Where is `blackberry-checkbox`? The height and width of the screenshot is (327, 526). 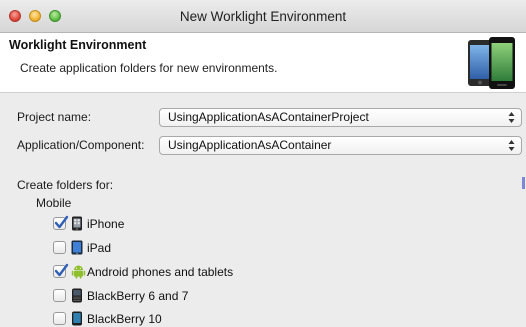
blackberry-checkbox is located at coordinates (59, 295).